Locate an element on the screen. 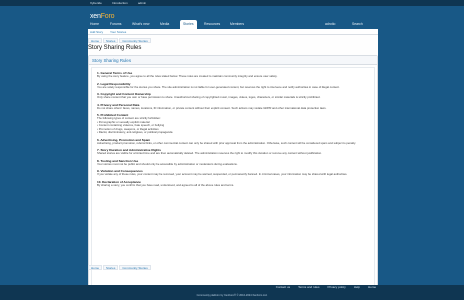 The image size is (464, 300). topbar-item: Introduction is located at coordinates (120, 3).